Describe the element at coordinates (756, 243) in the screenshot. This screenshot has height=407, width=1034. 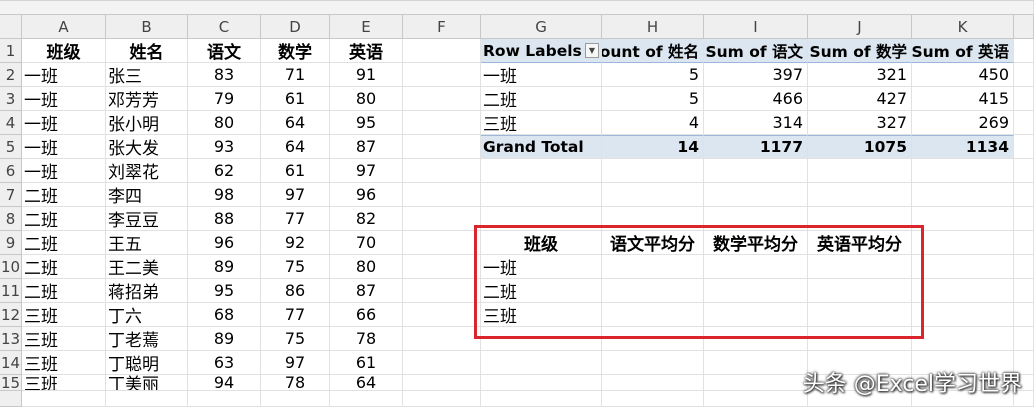
I see `summary-header-math-avg: 数学平均分` at that location.